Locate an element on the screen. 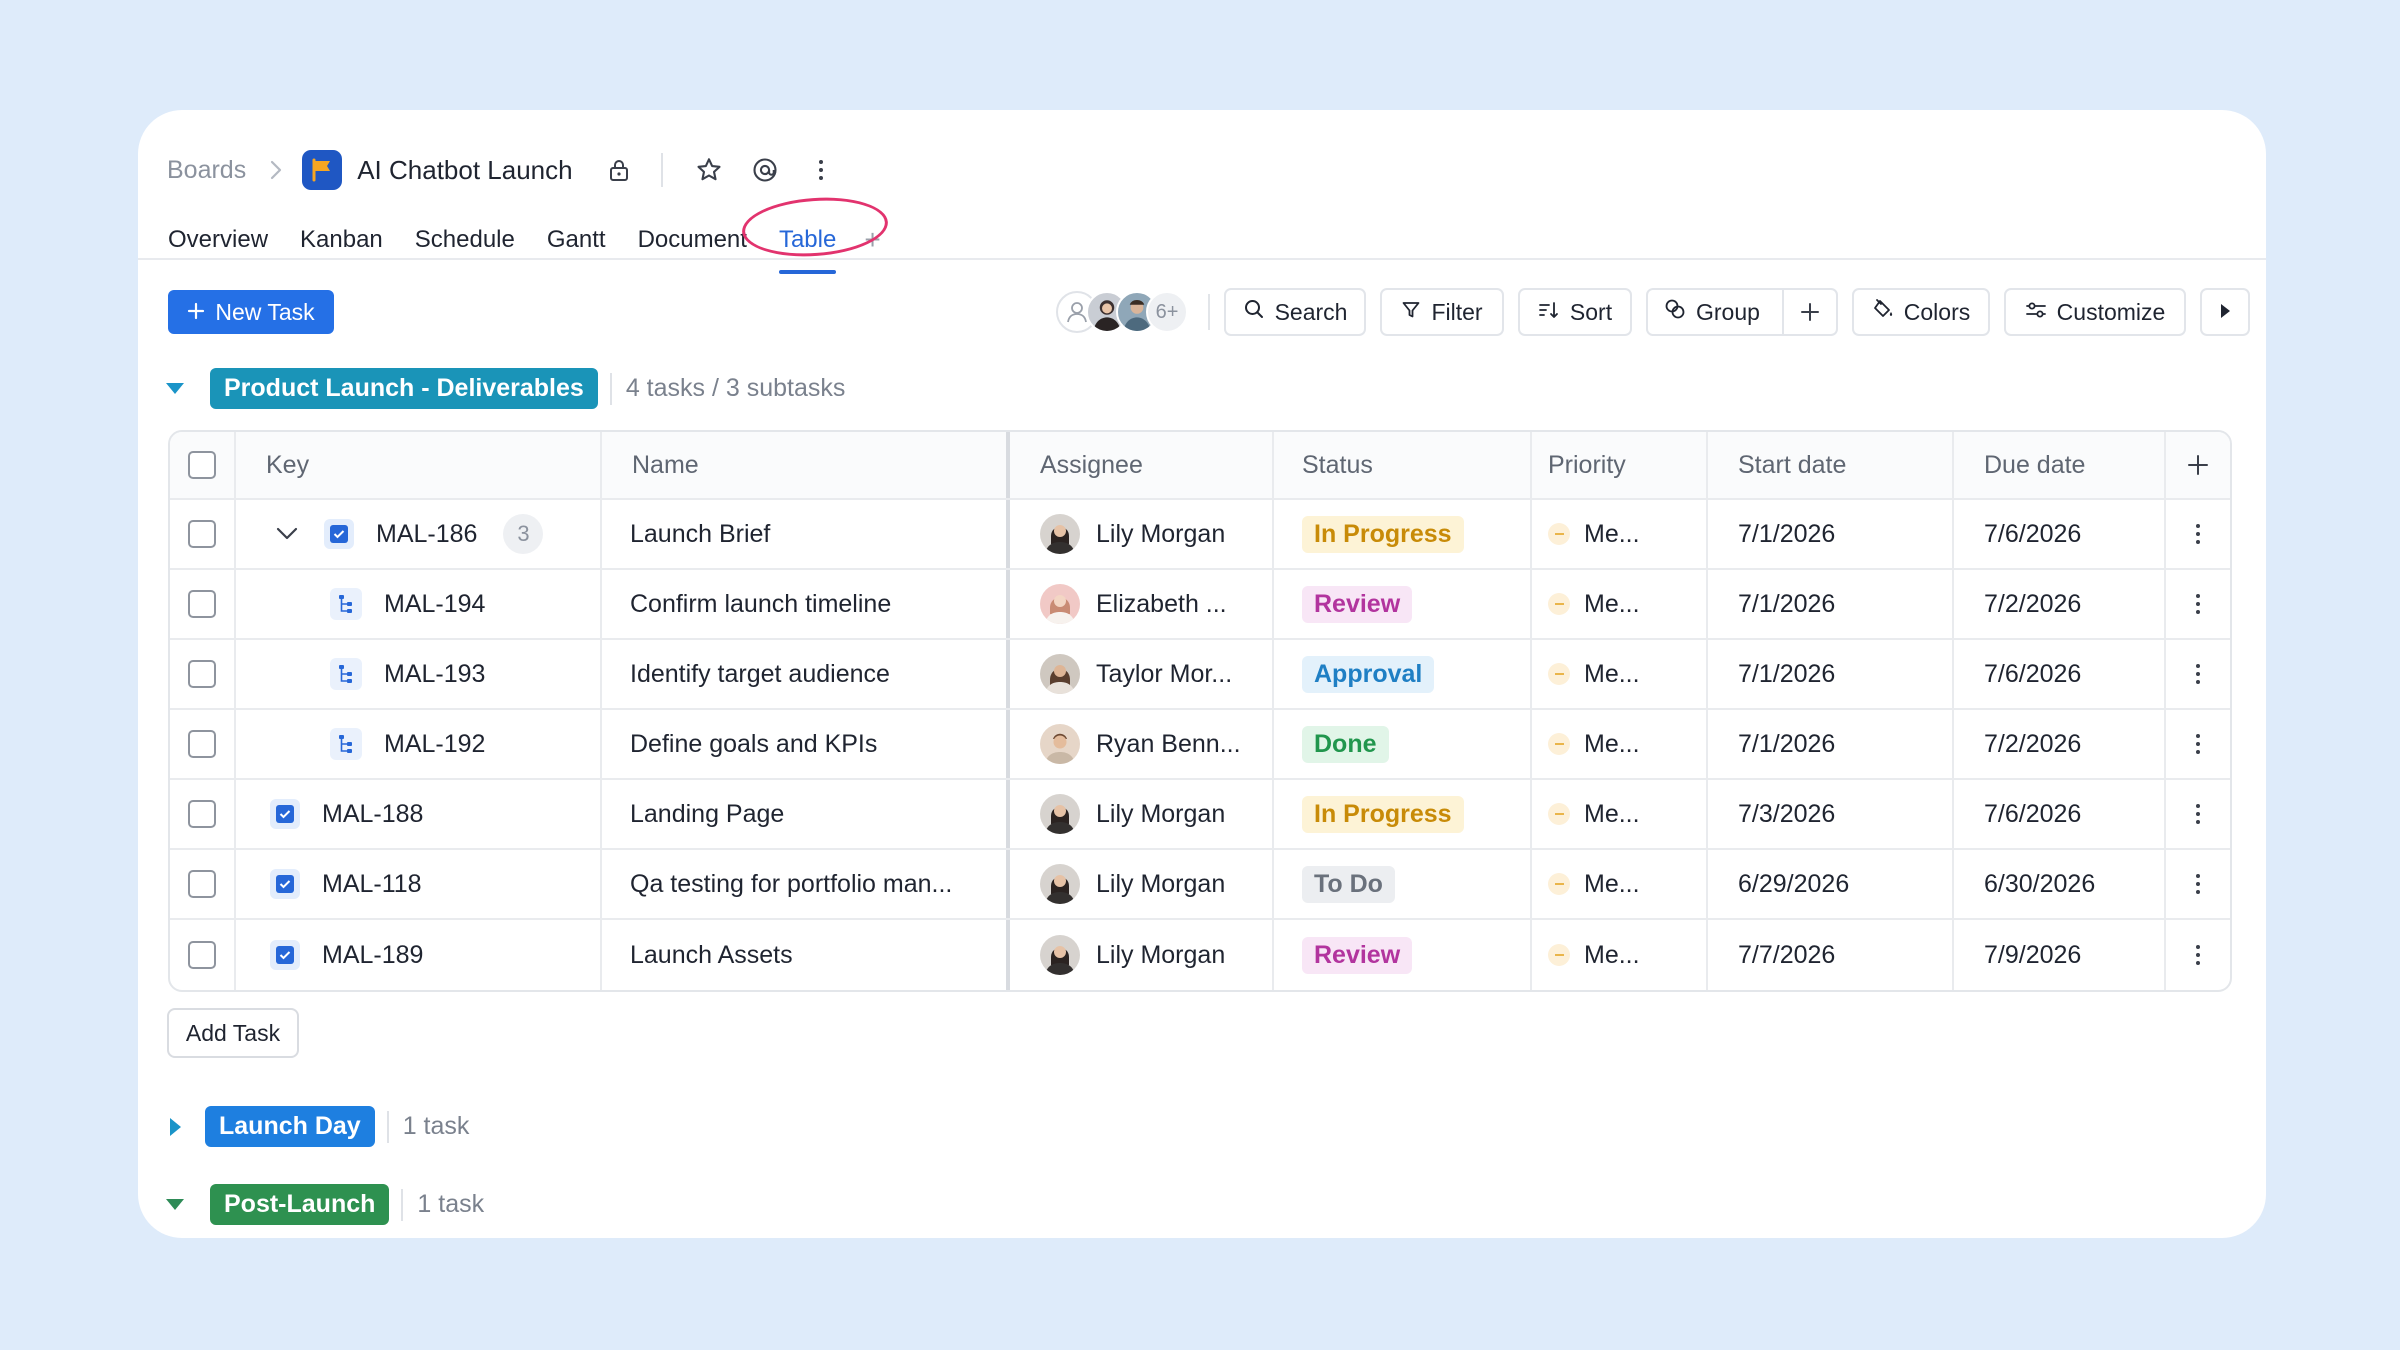  column-header-priority: Priority is located at coordinates (1620, 465).